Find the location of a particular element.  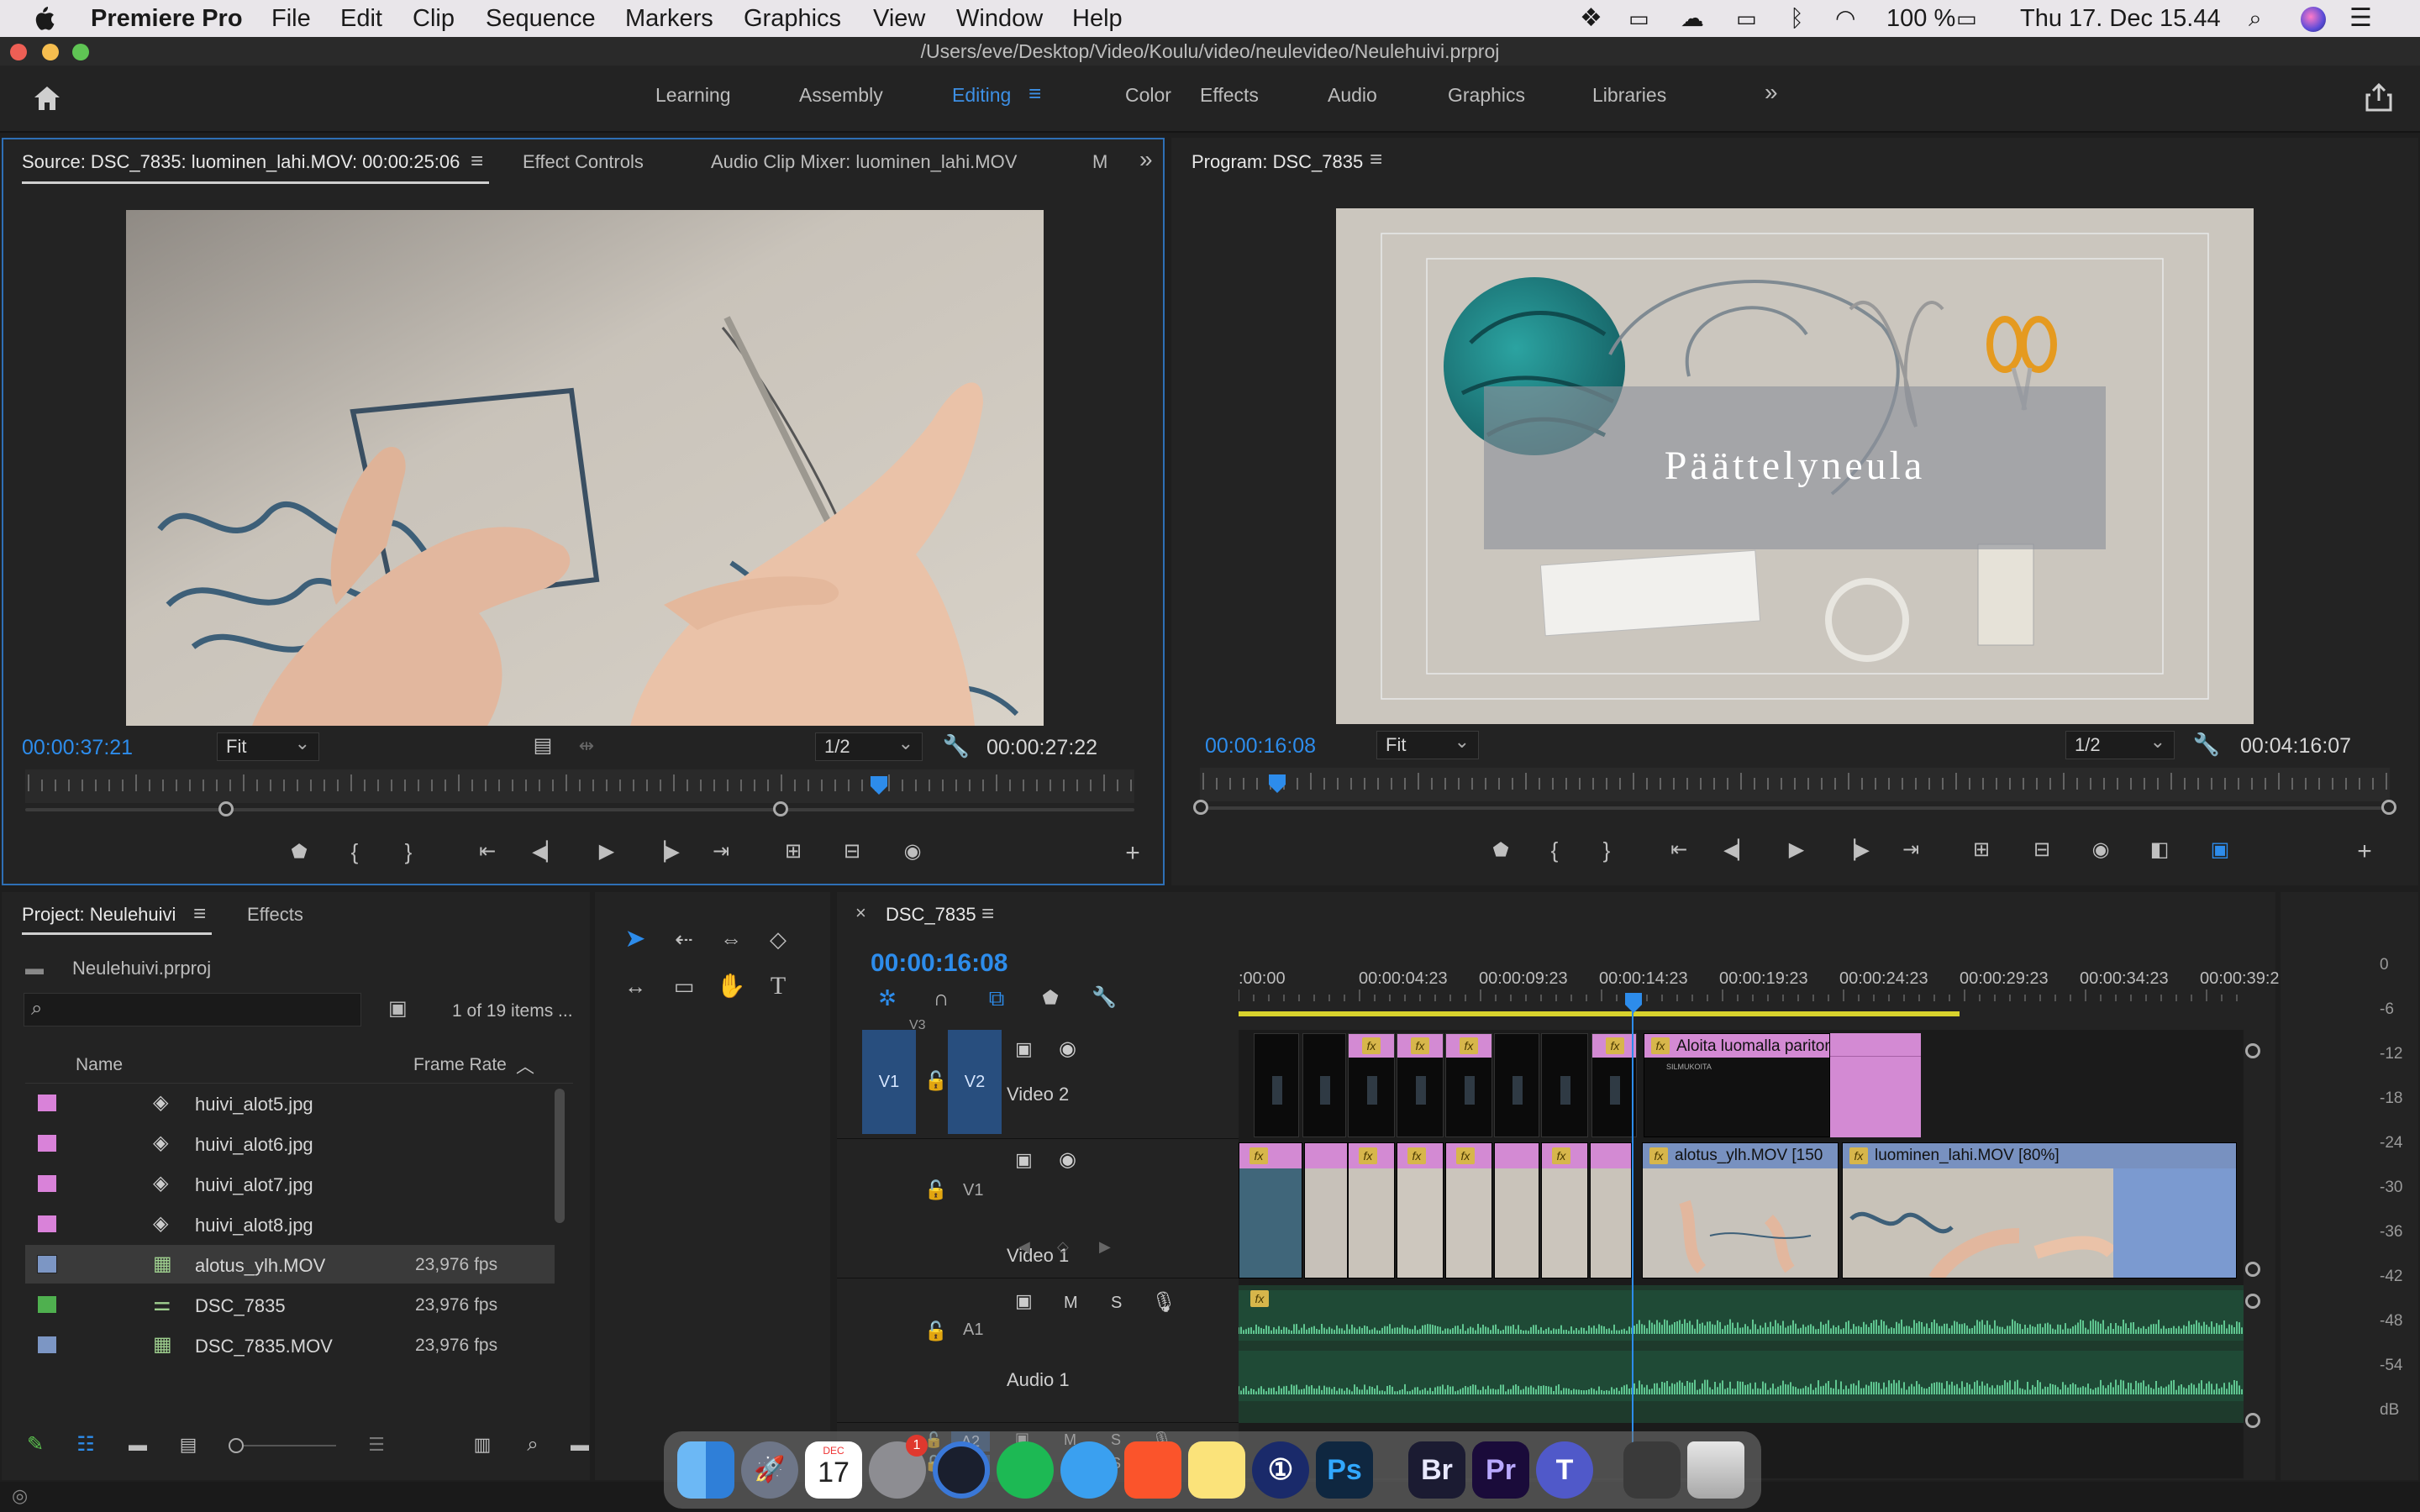

go-to-out-icon: ⇥ is located at coordinates (721, 852).